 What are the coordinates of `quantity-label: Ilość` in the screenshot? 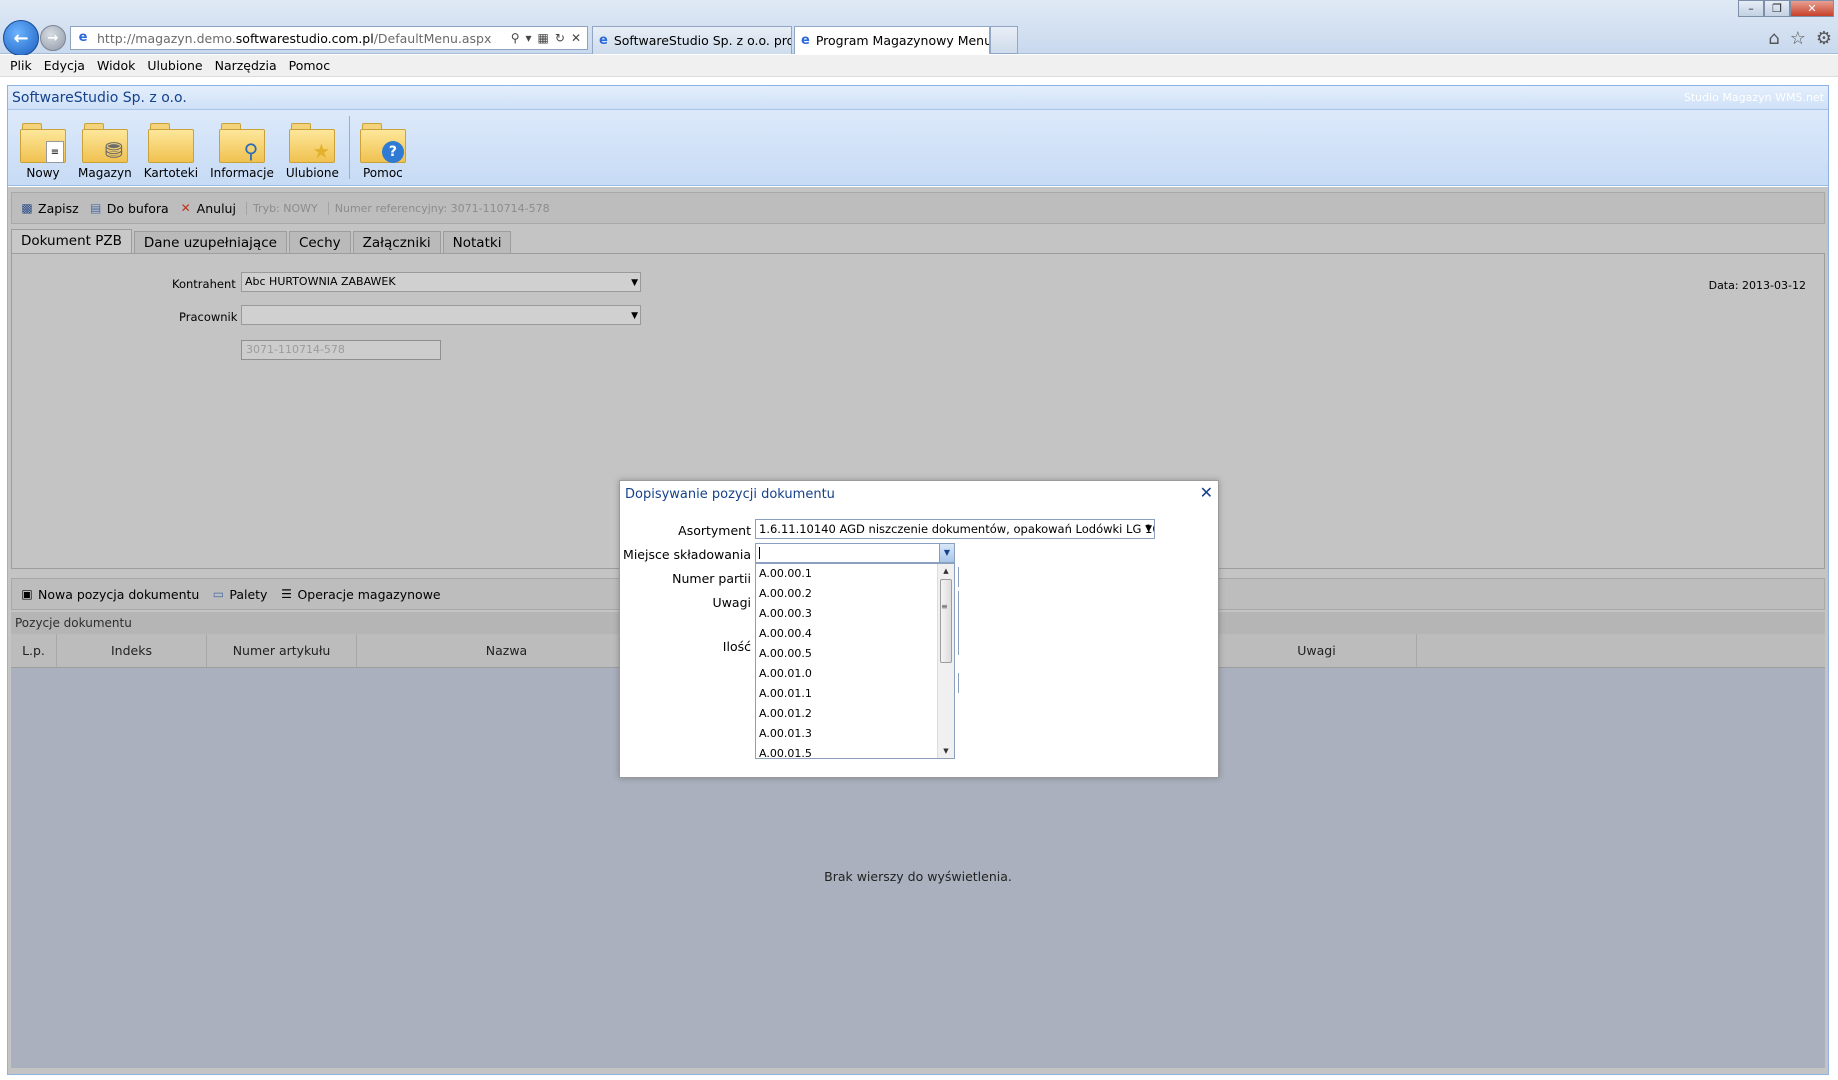 It's located at (736, 646).